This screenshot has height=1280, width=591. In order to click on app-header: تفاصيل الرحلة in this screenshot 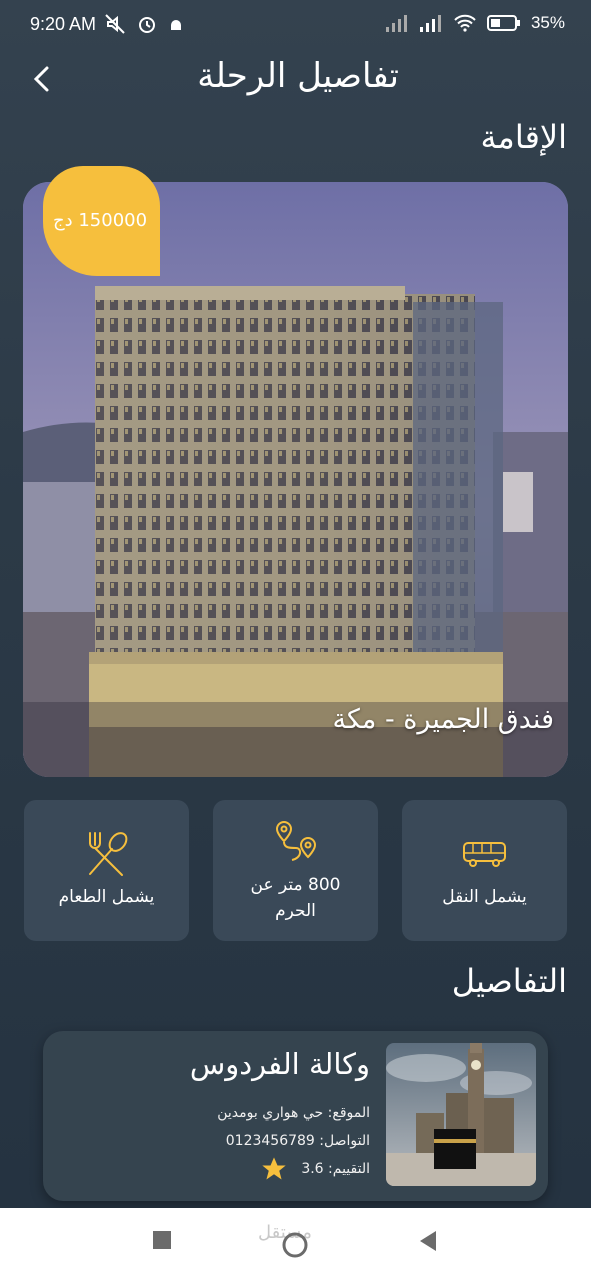, I will do `click(295, 80)`.